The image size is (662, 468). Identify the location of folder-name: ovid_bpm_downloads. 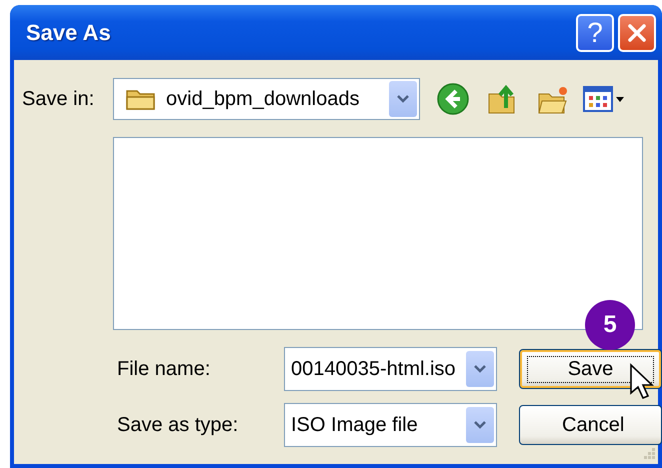
(263, 99).